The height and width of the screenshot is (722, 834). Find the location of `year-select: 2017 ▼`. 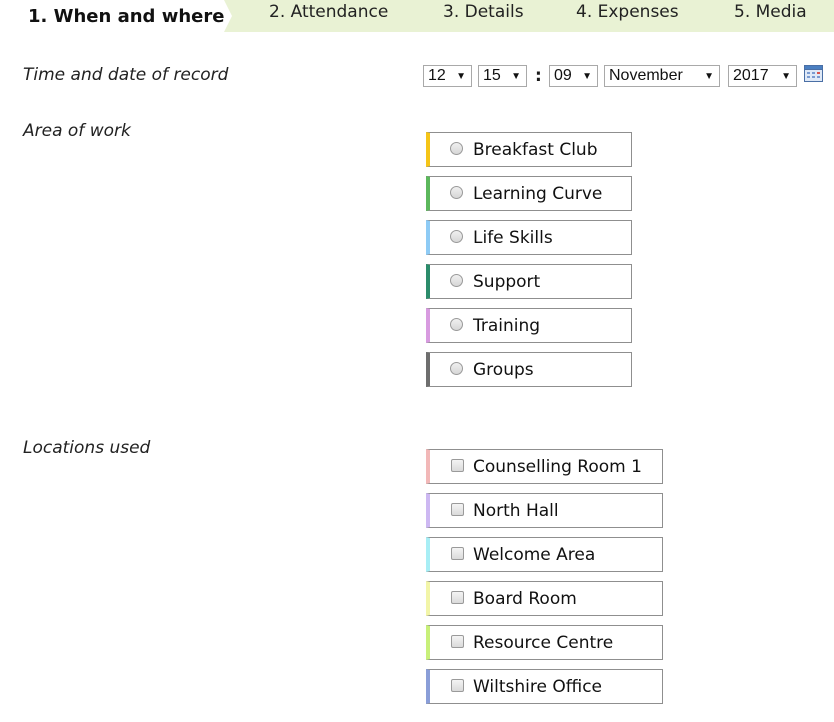

year-select: 2017 ▼ is located at coordinates (762, 76).